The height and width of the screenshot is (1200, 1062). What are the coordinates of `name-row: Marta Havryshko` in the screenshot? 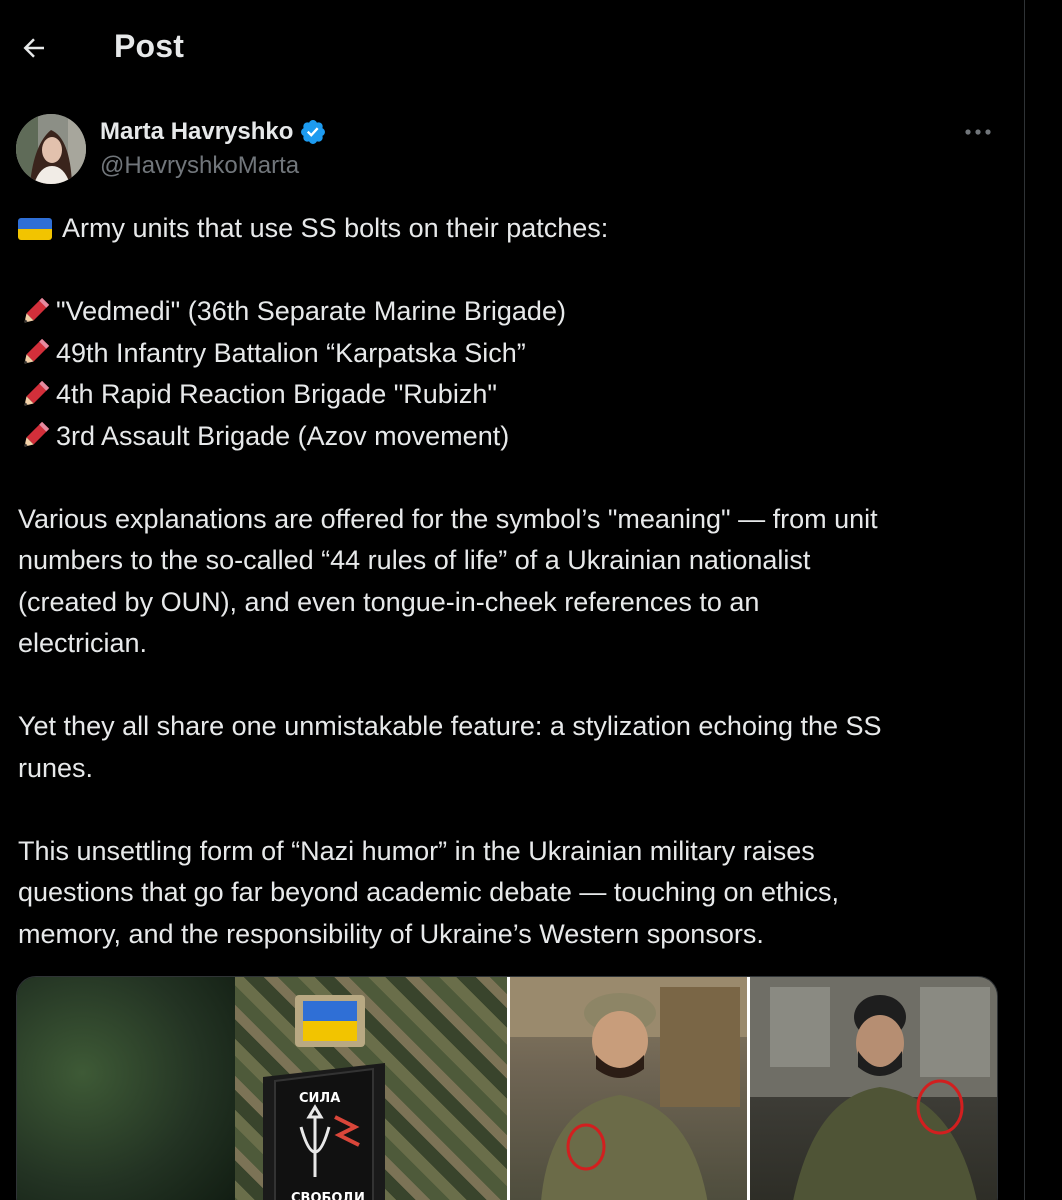 It's located at (213, 132).